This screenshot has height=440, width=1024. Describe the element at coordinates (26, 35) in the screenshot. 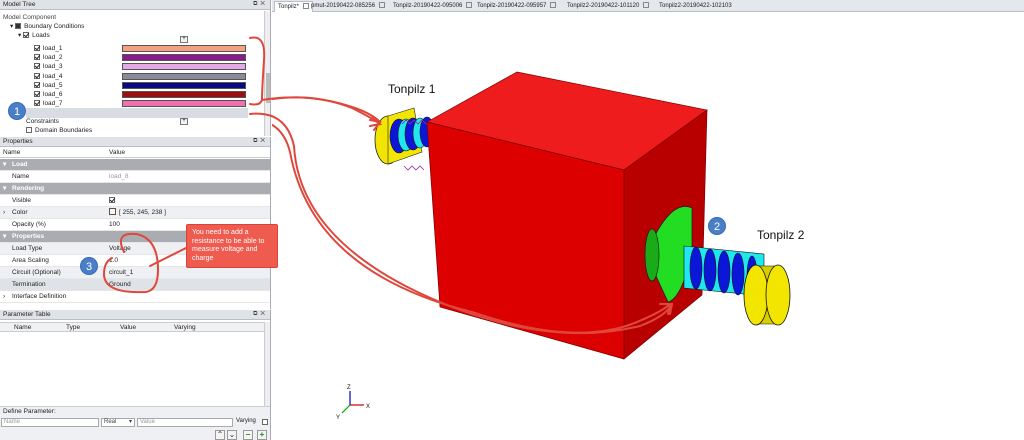

I see `loads-checkbox` at that location.